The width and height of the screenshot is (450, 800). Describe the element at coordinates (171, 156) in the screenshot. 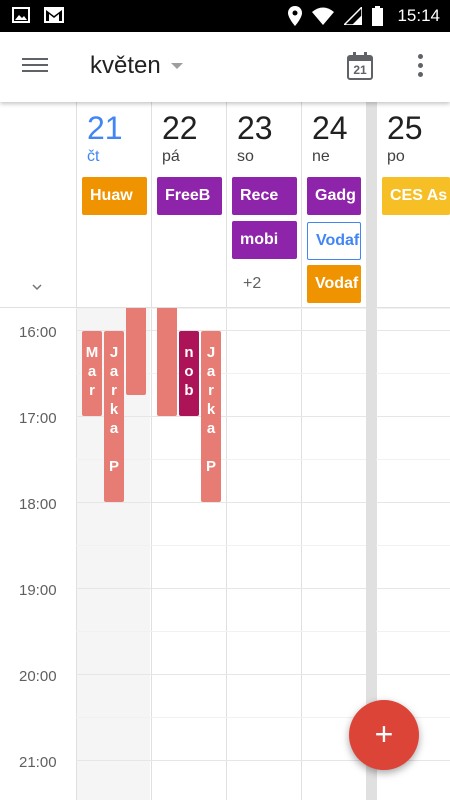

I see `day-name: pá` at that location.